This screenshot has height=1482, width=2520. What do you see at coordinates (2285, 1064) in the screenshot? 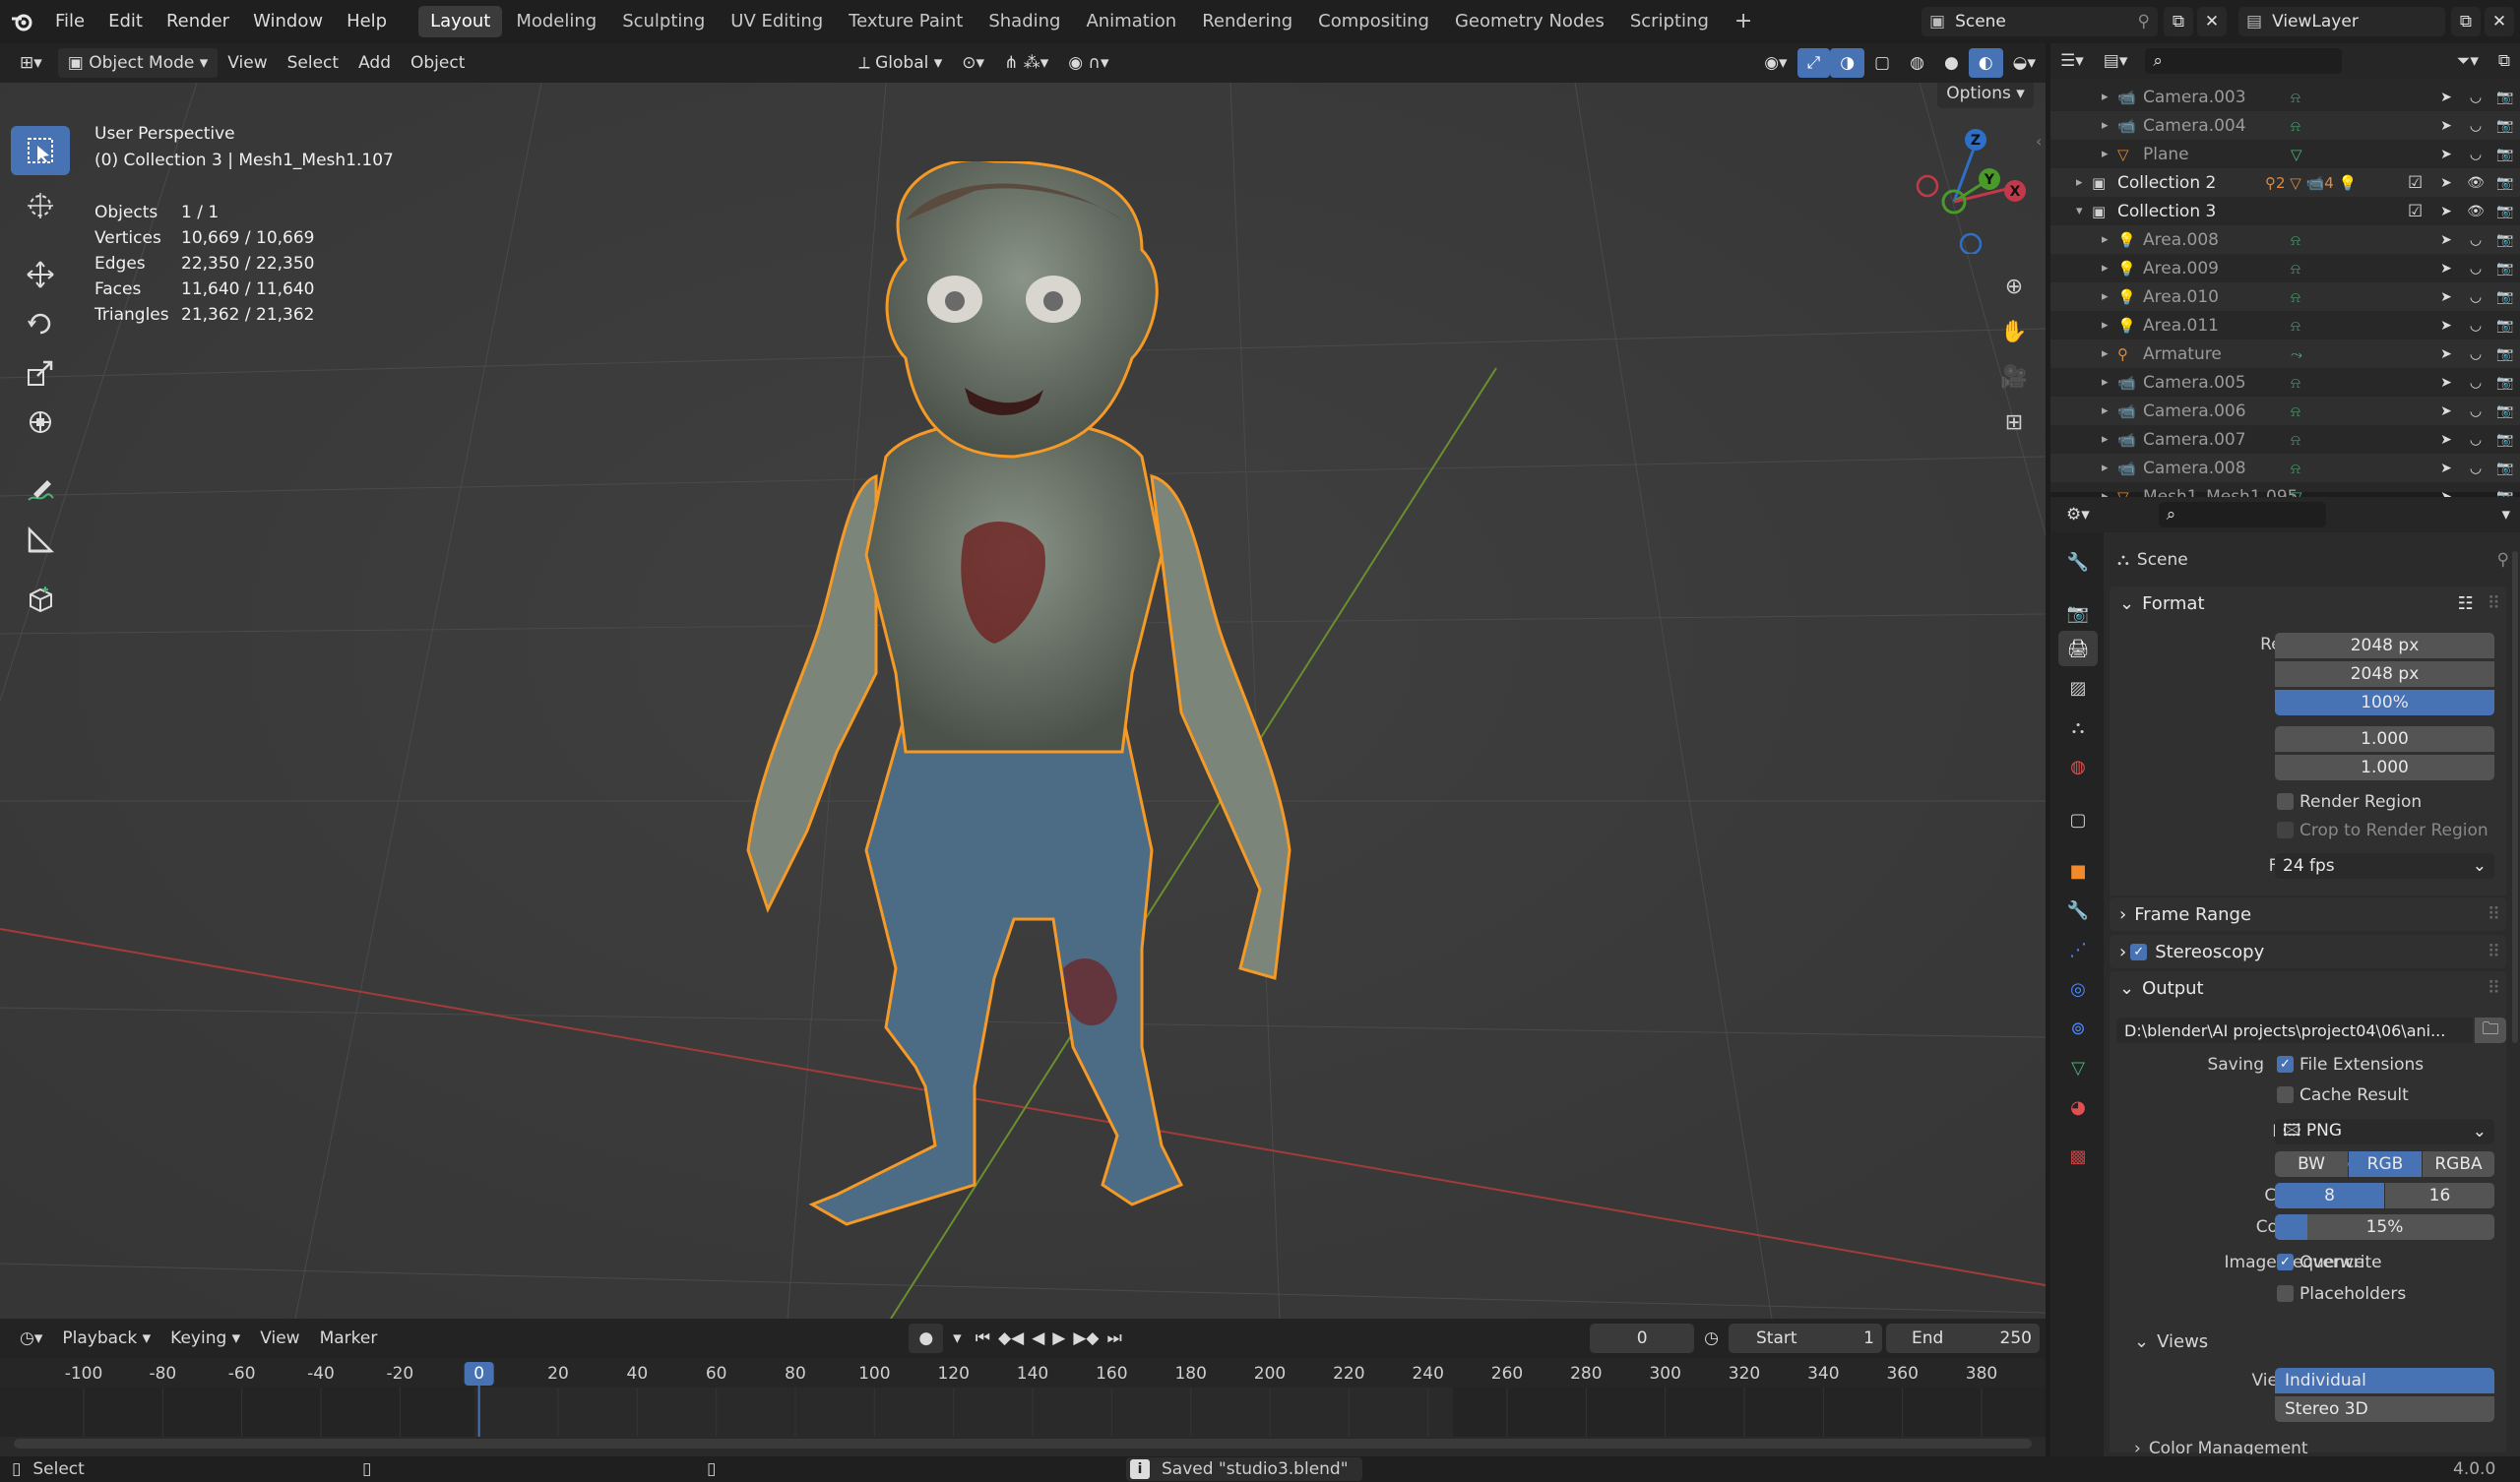
I see `file-extensions-checkbox: ✓` at bounding box center [2285, 1064].